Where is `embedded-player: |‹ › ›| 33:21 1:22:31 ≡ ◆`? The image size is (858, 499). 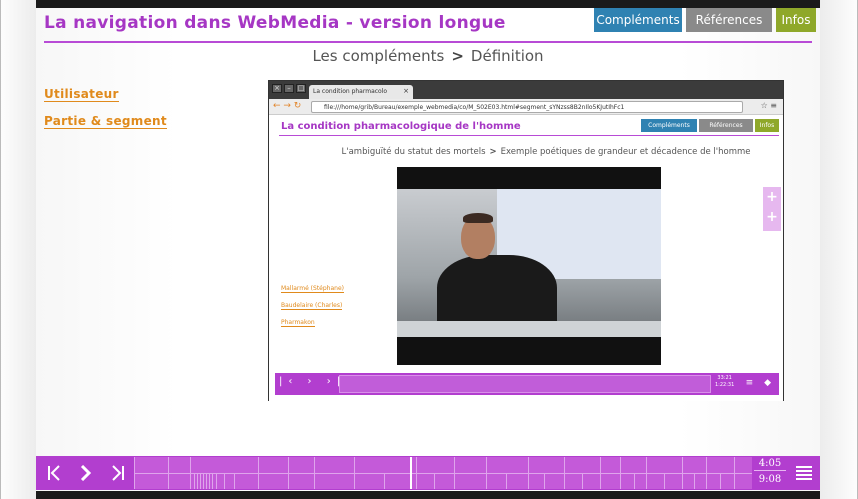 embedded-player: |‹ › ›| 33:21 1:22:31 ≡ ◆ is located at coordinates (527, 384).